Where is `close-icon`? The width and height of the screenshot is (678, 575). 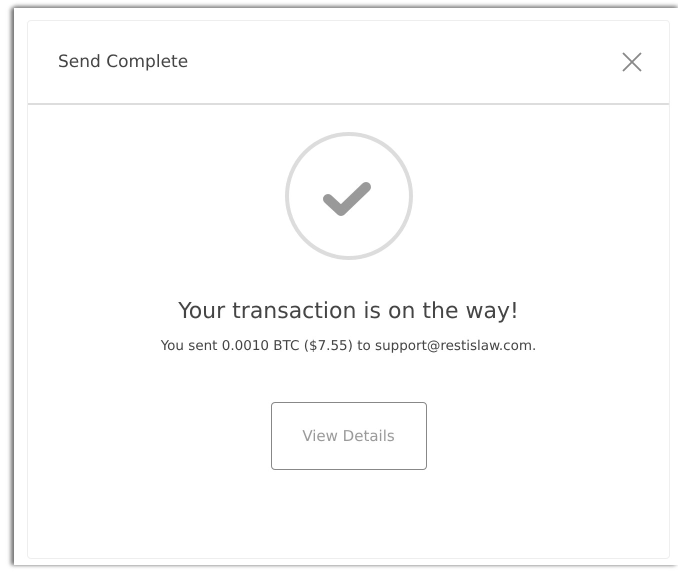 close-icon is located at coordinates (632, 62).